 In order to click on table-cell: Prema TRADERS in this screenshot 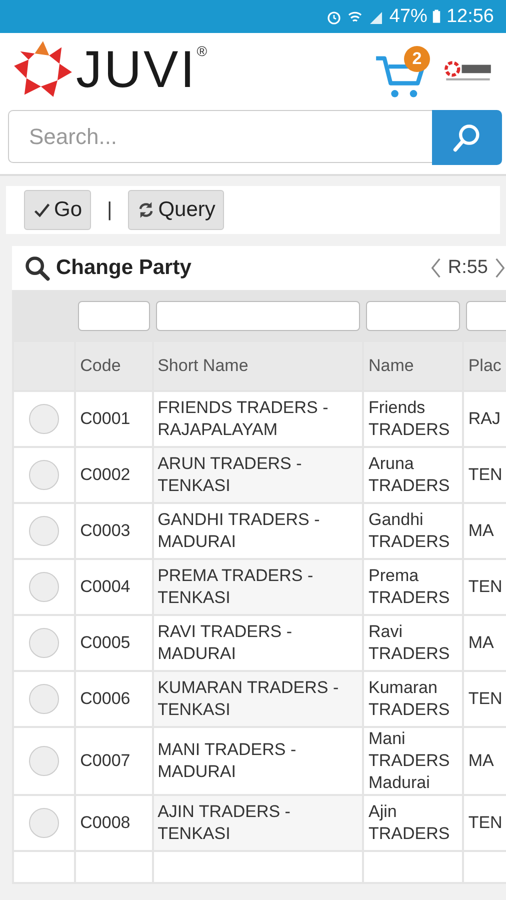, I will do `click(409, 586)`.